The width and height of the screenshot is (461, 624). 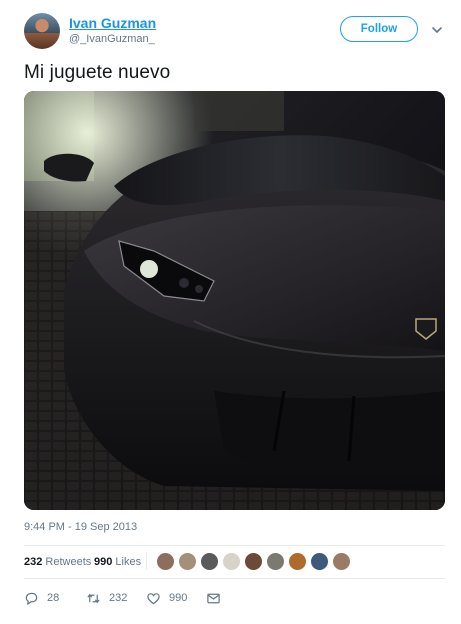 I want to click on likes-stat: 990 Likes, so click(x=117, y=562).